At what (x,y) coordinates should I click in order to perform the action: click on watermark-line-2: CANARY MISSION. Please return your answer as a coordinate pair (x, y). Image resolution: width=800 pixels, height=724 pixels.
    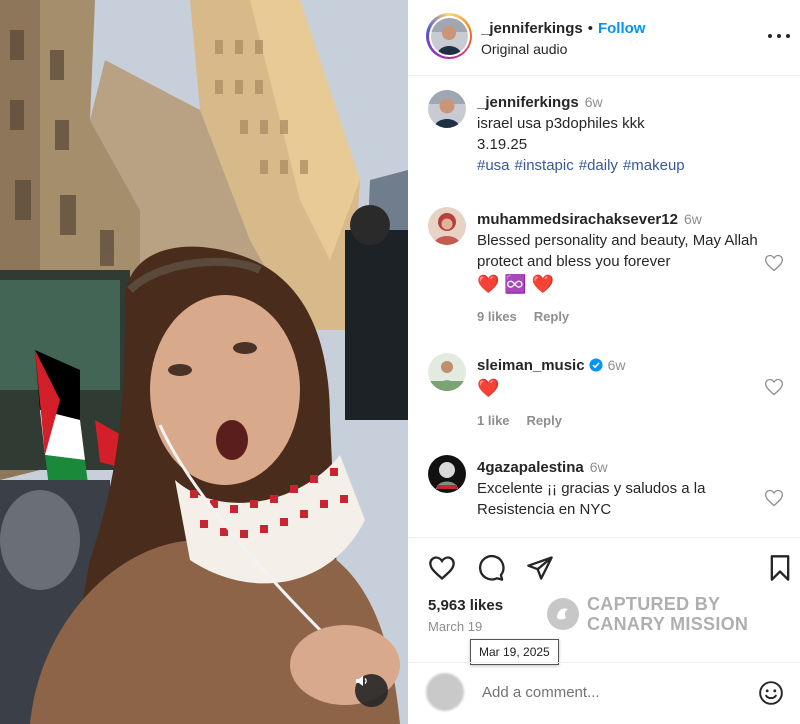
    Looking at the image, I should click on (668, 624).